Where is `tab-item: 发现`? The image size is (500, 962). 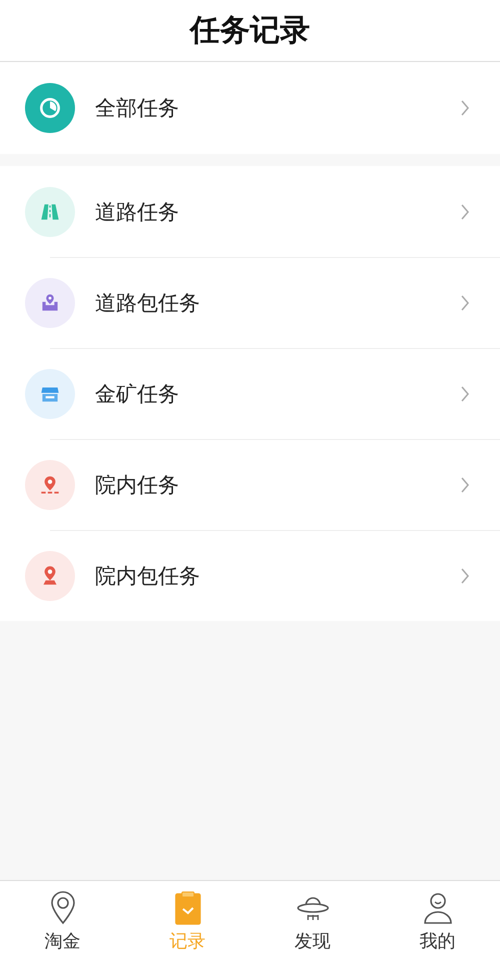 tab-item: 发现 is located at coordinates (312, 921).